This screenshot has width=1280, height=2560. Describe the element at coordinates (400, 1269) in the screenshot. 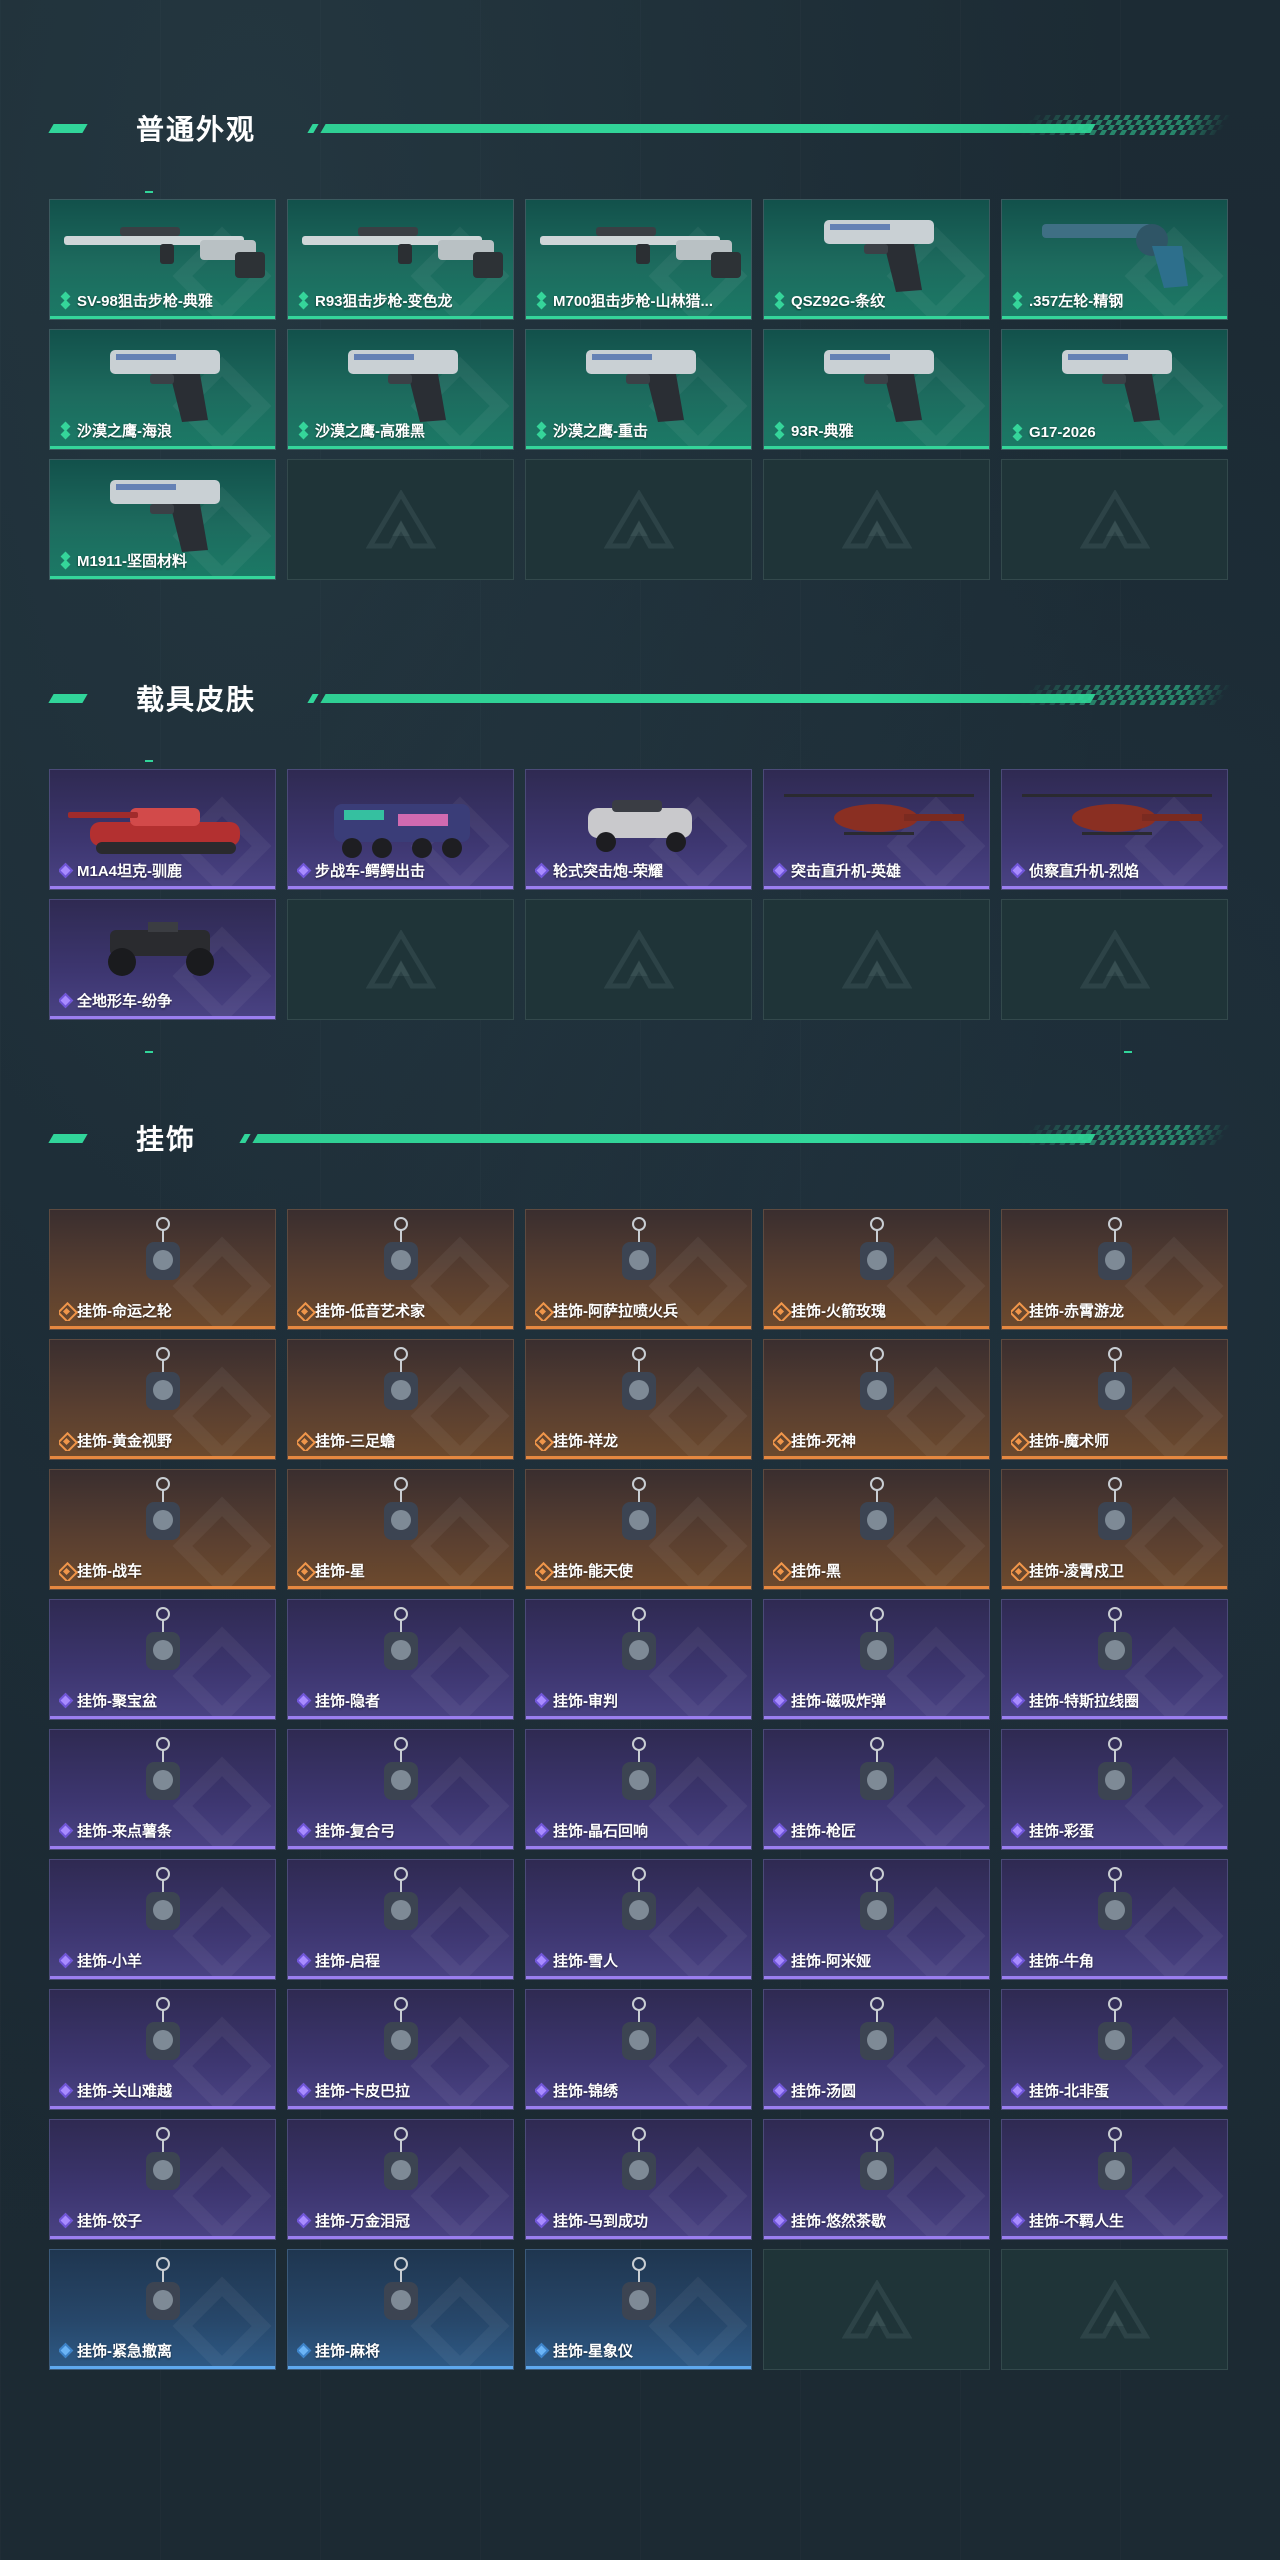

I see `item-card: 挂饰-低音艺术家` at that location.